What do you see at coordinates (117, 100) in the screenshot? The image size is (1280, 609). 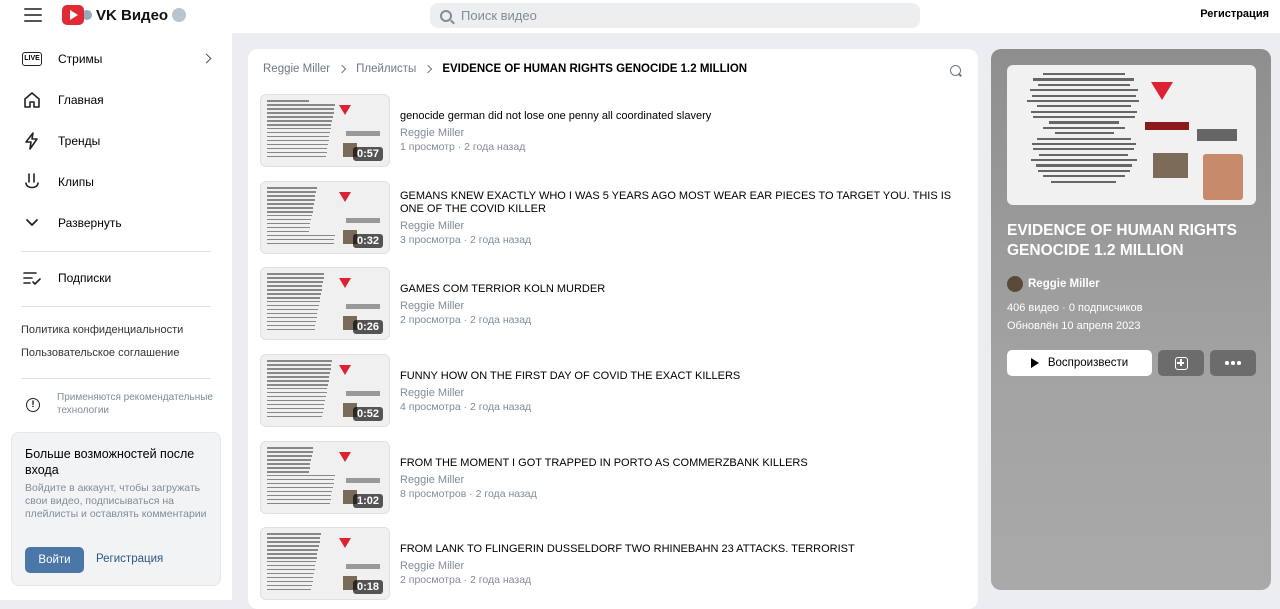 I see `sidebar-item-home: Главная` at bounding box center [117, 100].